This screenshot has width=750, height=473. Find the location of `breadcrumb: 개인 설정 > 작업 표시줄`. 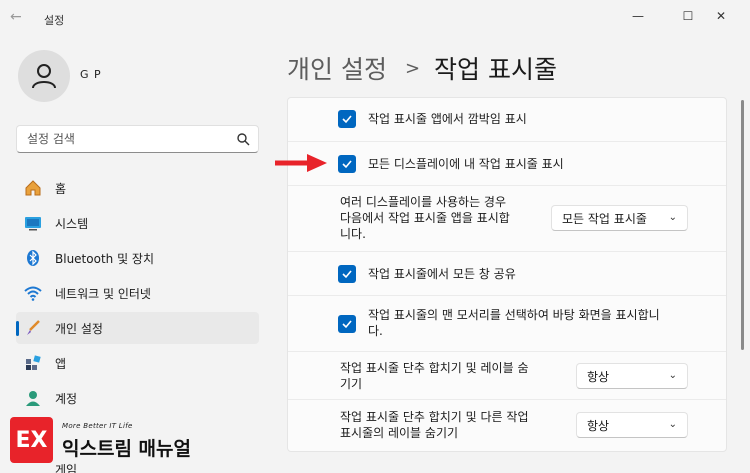

breadcrumb: 개인 설정 > 작업 표시줄 is located at coordinates (422, 68).